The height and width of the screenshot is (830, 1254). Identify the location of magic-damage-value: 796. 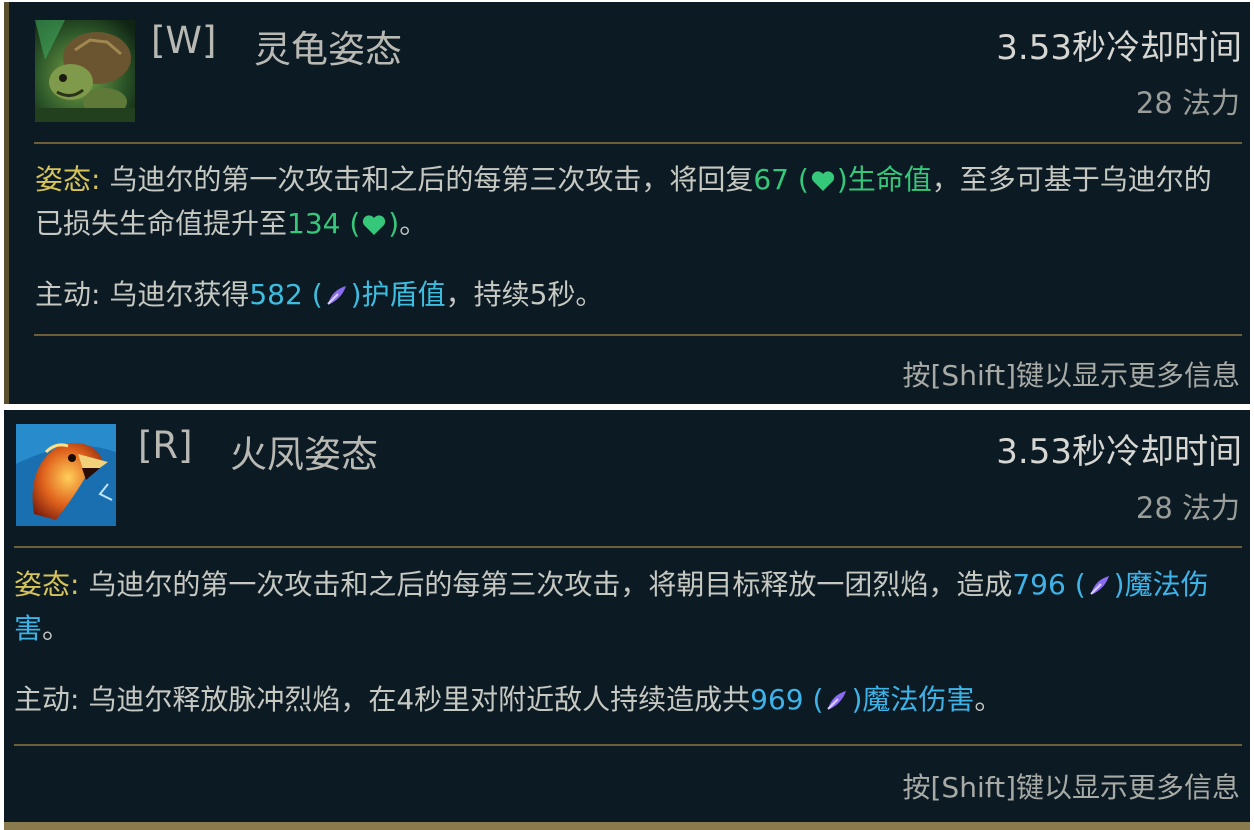
(1039, 584).